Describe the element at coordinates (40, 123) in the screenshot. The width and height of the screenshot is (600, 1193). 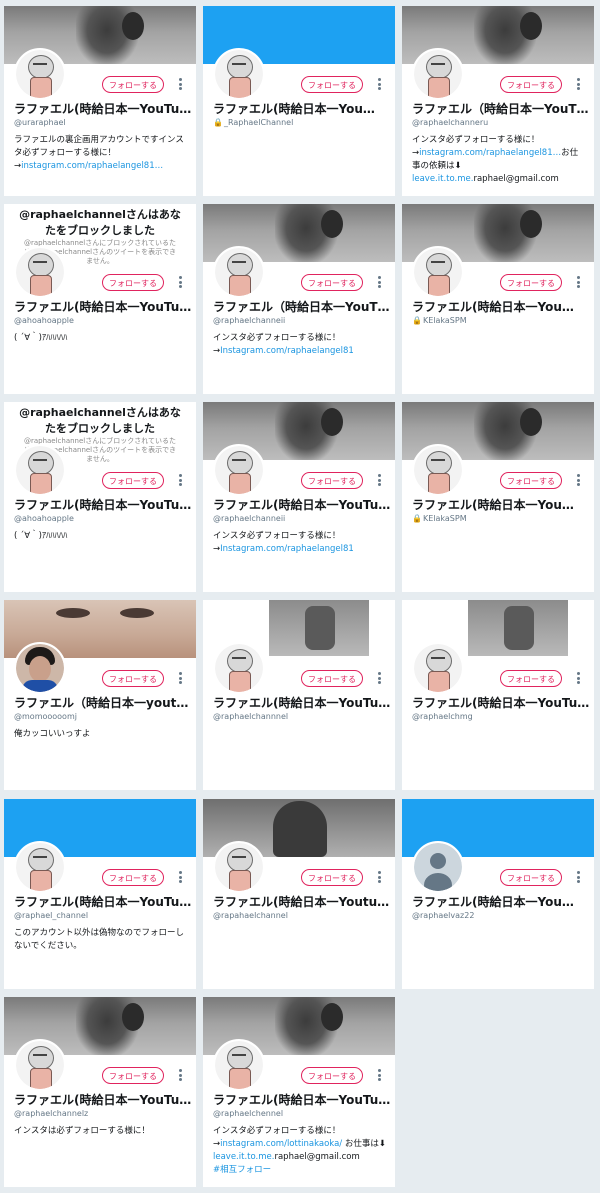
I see `user-handle: @uraraphael` at that location.